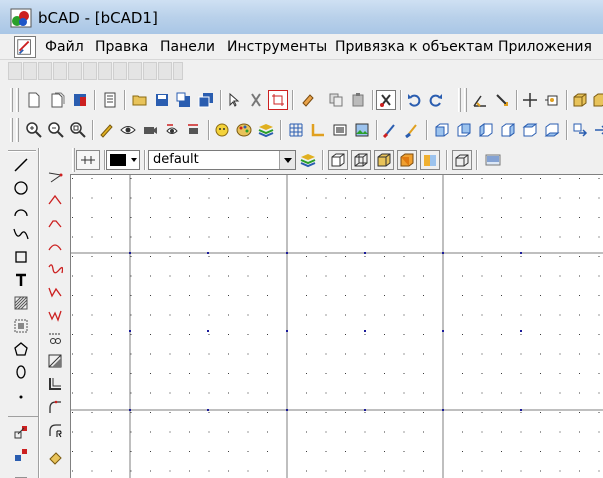 The image size is (603, 478). Describe the element at coordinates (162, 100) in the screenshot. I see `save-button` at that location.